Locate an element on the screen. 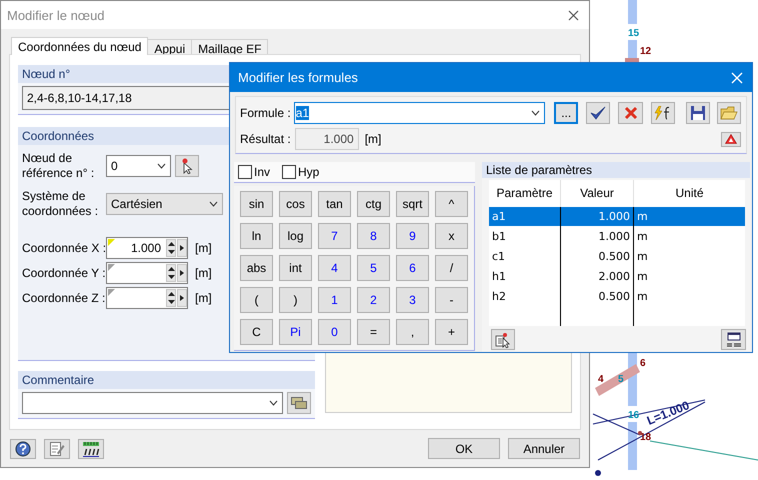  tab: Coordonnées du nœud is located at coordinates (79, 46).